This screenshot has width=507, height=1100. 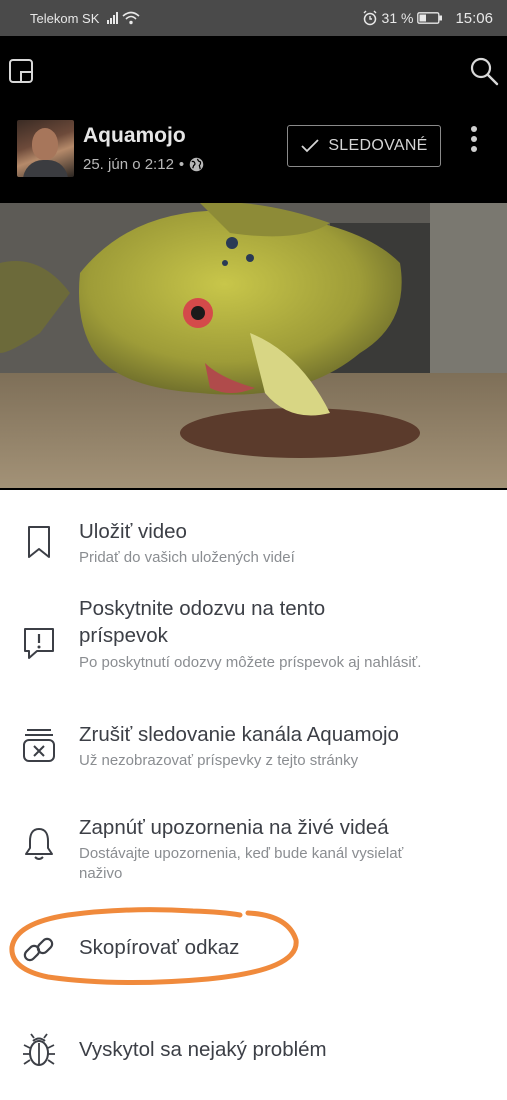 I want to click on more-options-icon, so click(x=474, y=141).